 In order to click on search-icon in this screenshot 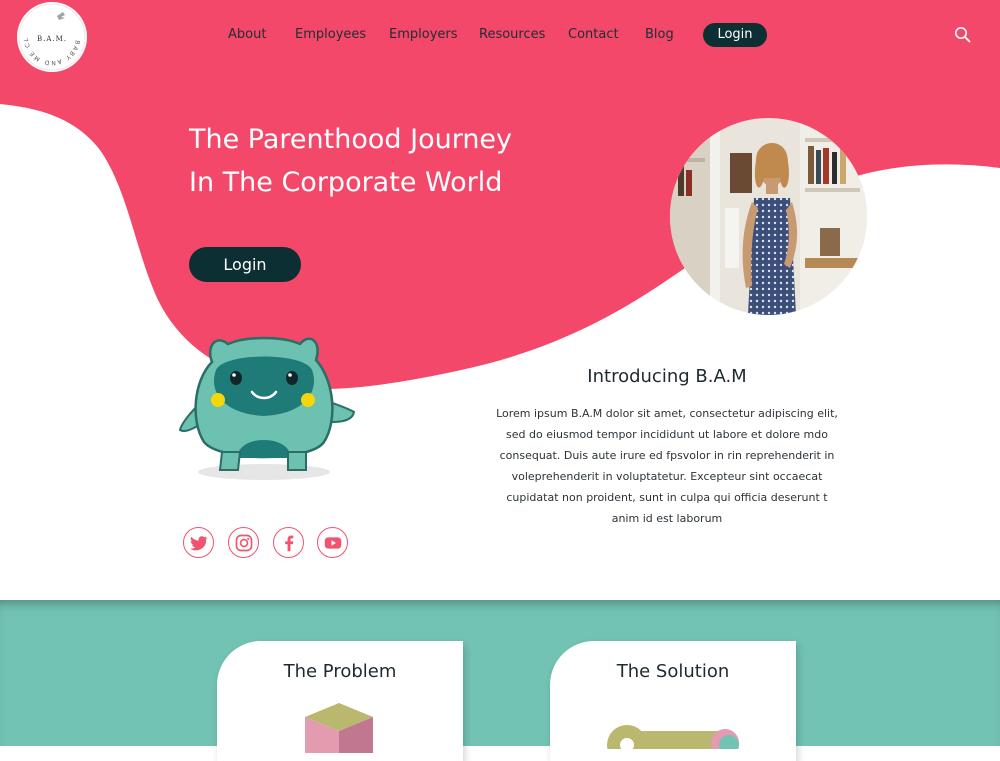, I will do `click(962, 34)`.